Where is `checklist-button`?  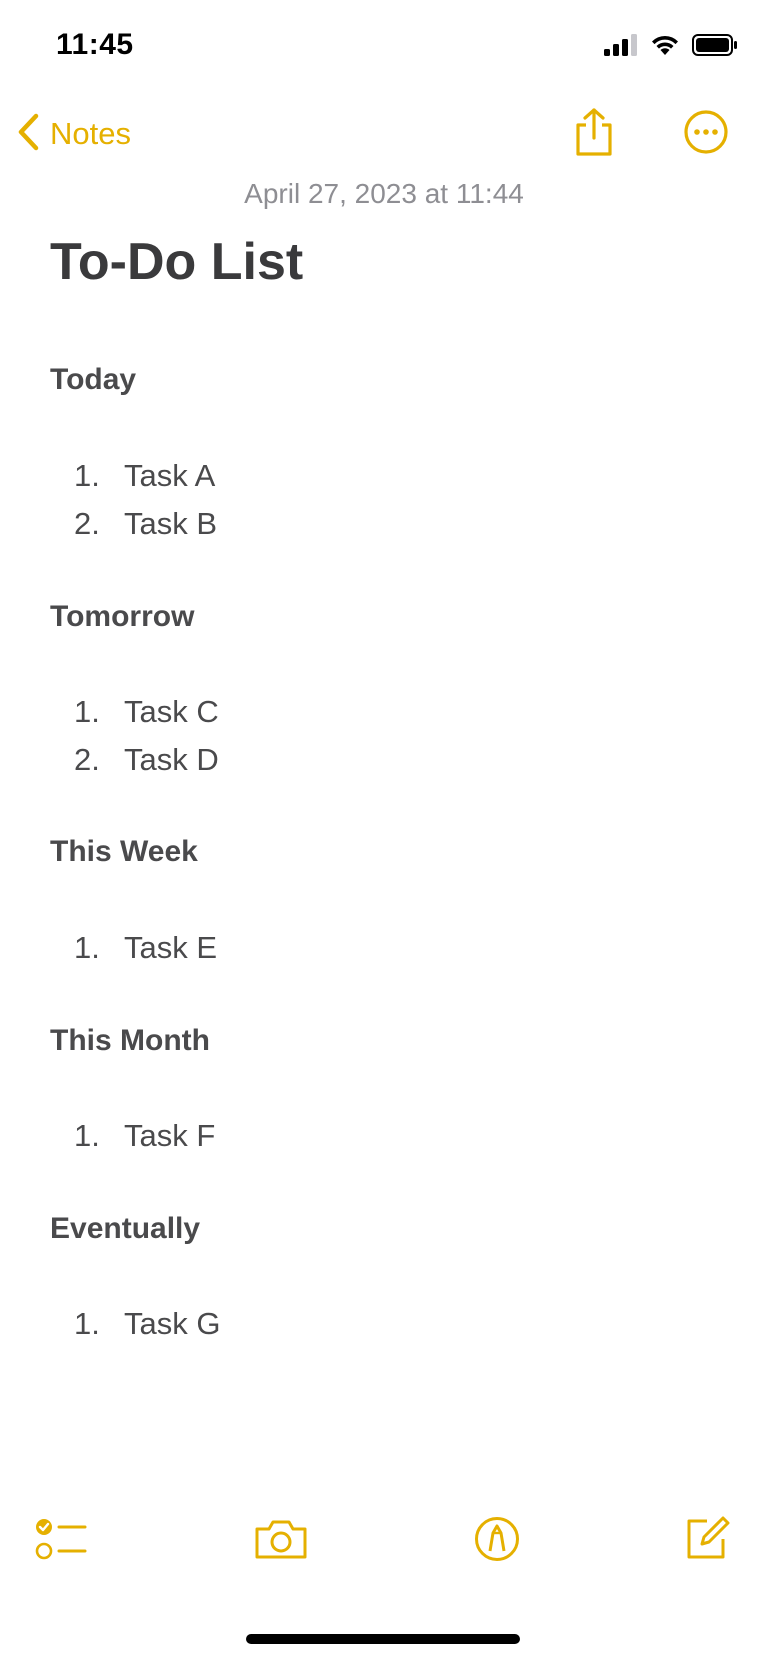 checklist-button is located at coordinates (61, 1541).